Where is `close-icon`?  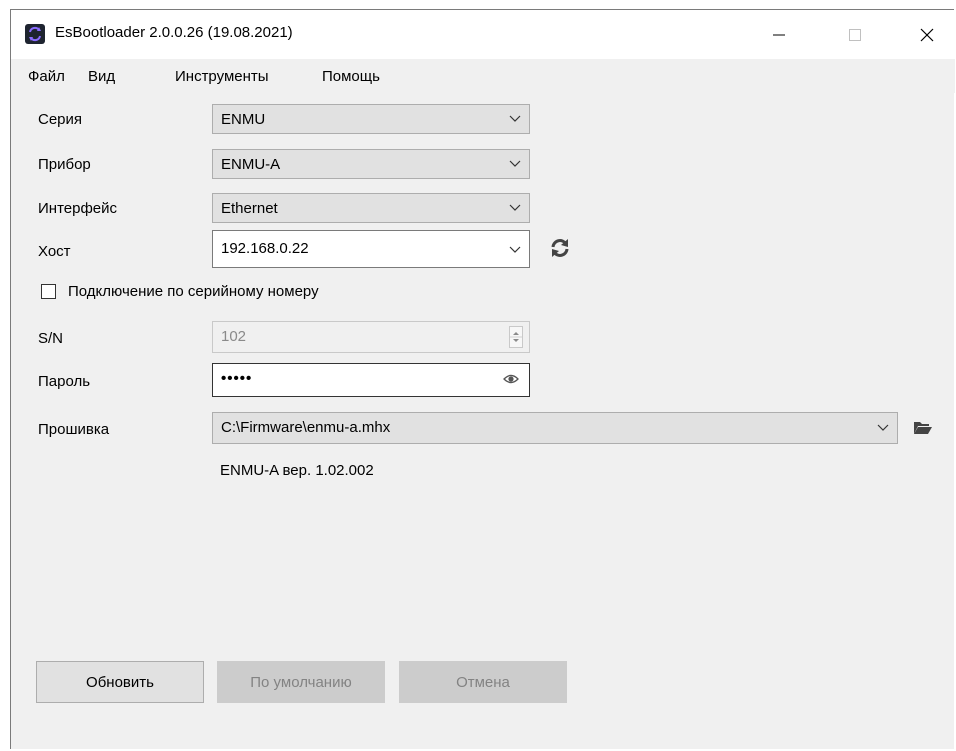
close-icon is located at coordinates (927, 34).